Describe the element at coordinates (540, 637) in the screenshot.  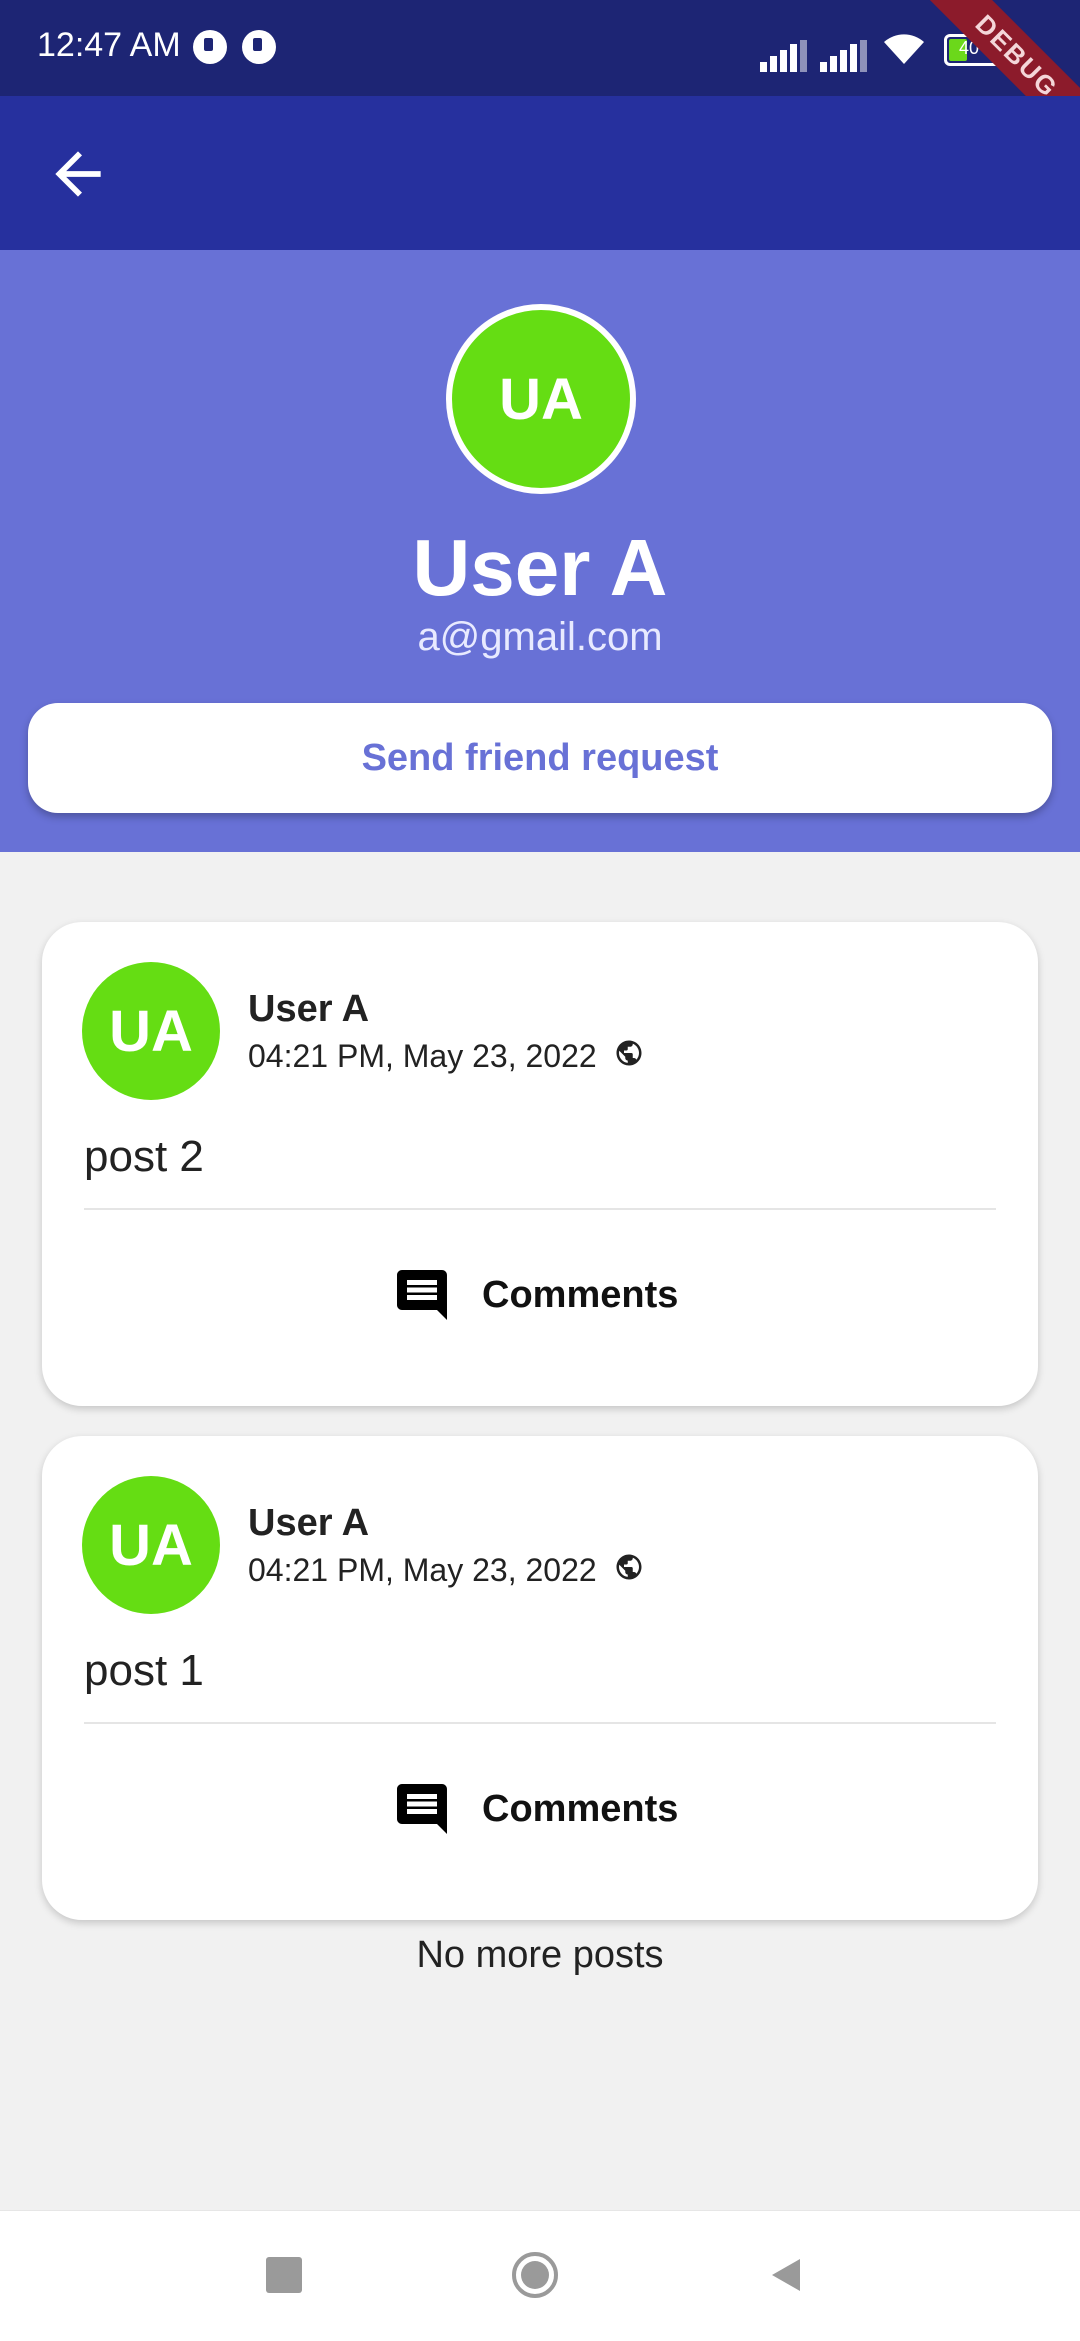
I see `profile-email: a@gmail.com` at that location.